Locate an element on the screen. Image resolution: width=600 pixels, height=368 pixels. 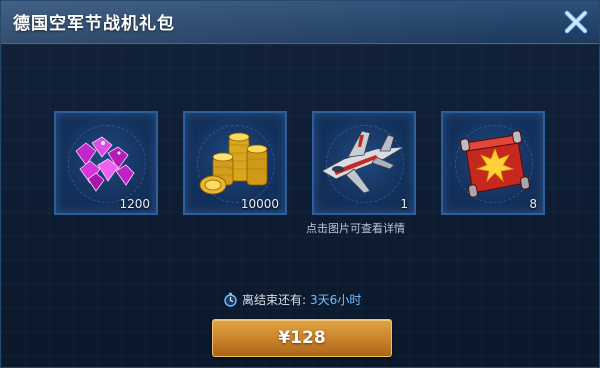
buy-button: ¥128 is located at coordinates (302, 338).